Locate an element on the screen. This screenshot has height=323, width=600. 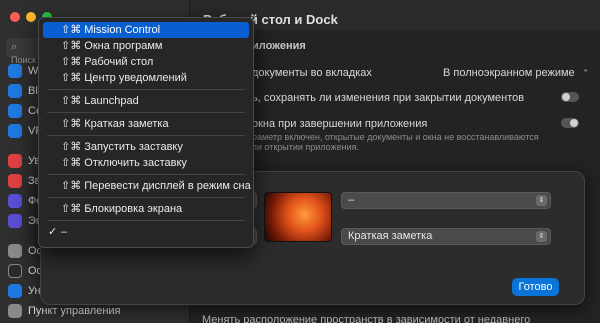
menu-item-notification-center: ⇧⌘ Центр уведомлений is located at coordinates (146, 78).